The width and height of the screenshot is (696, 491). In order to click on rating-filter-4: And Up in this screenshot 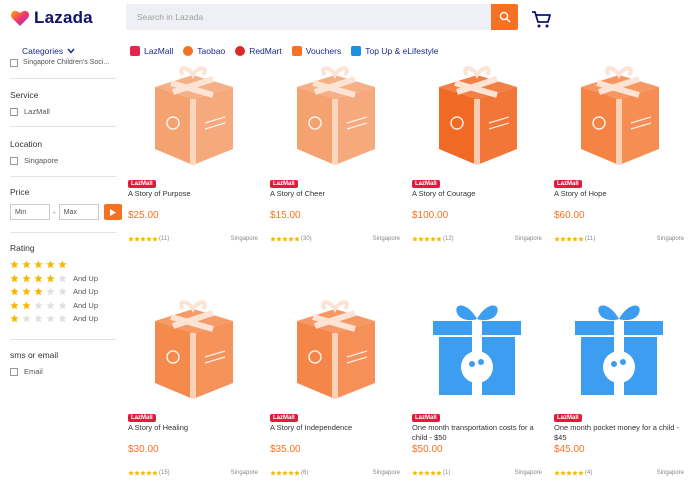, I will do `click(54, 278)`.